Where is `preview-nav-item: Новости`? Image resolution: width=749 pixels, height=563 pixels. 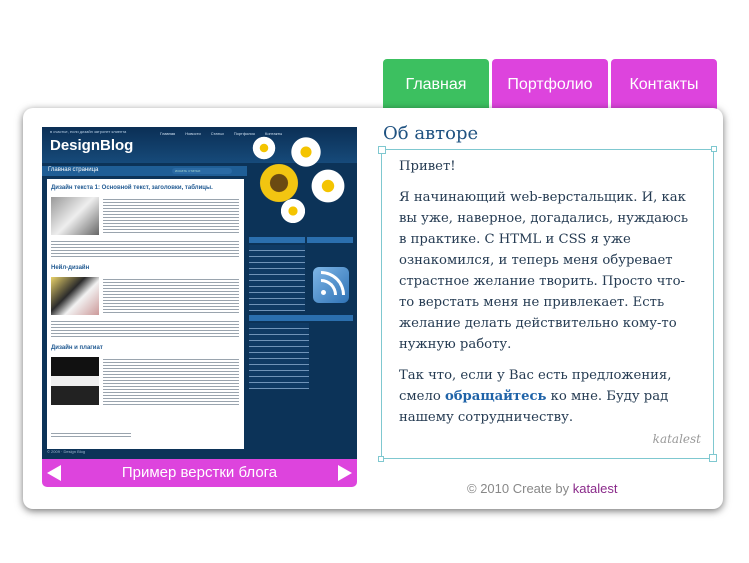 preview-nav-item: Новости is located at coordinates (193, 133).